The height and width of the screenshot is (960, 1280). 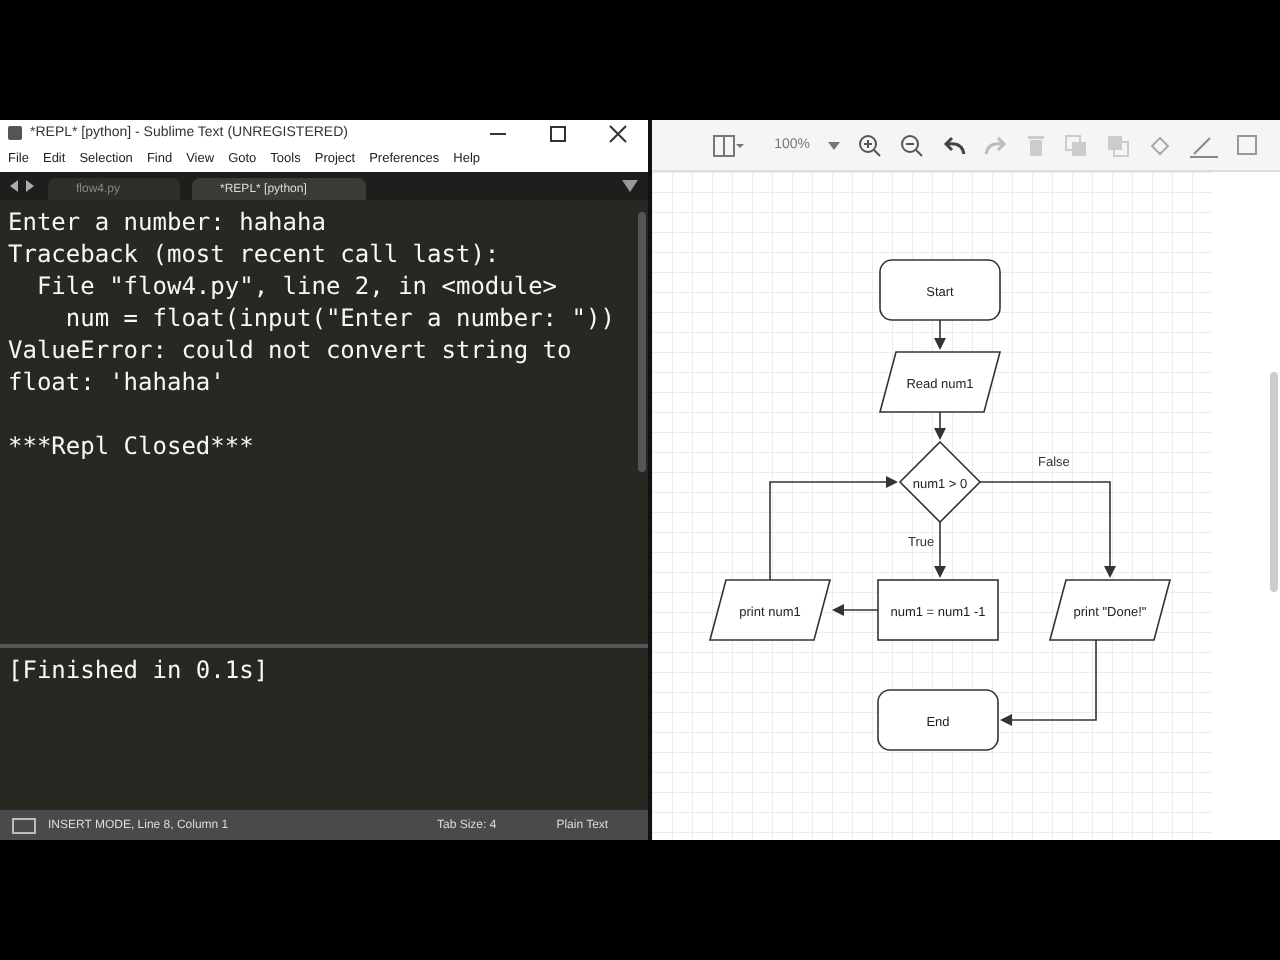 What do you see at coordinates (912, 145) in the screenshot?
I see `zoom-out-icon` at bounding box center [912, 145].